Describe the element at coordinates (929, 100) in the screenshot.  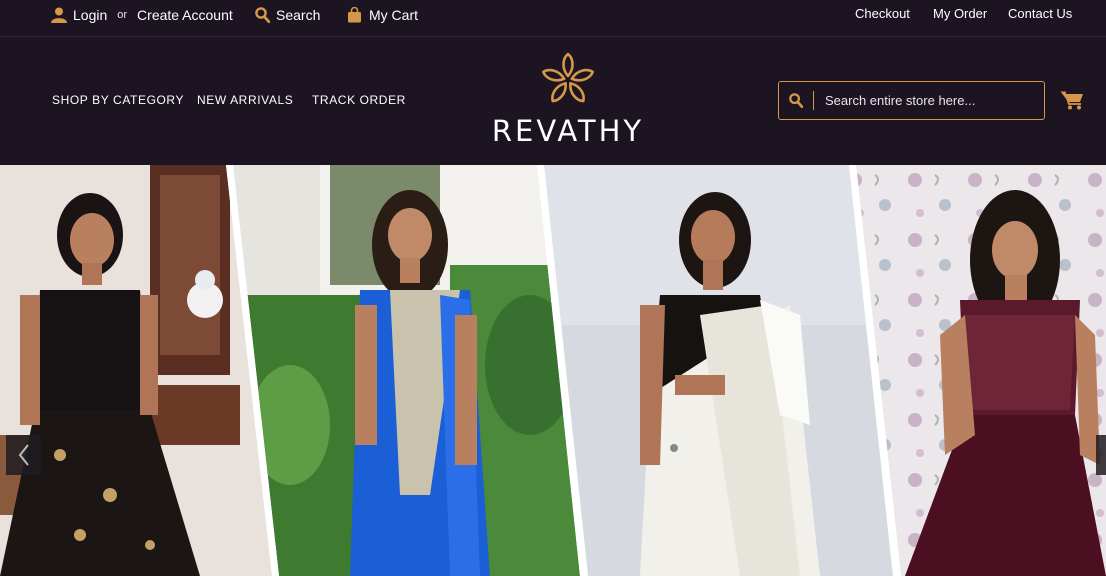
I see `search-input` at that location.